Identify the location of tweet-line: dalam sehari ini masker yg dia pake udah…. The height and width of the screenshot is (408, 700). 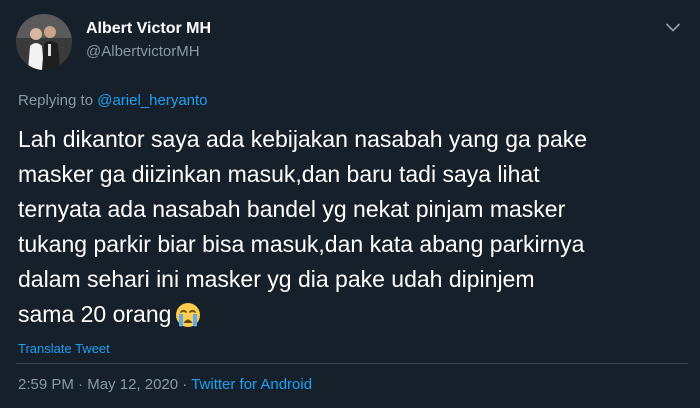
(276, 279).